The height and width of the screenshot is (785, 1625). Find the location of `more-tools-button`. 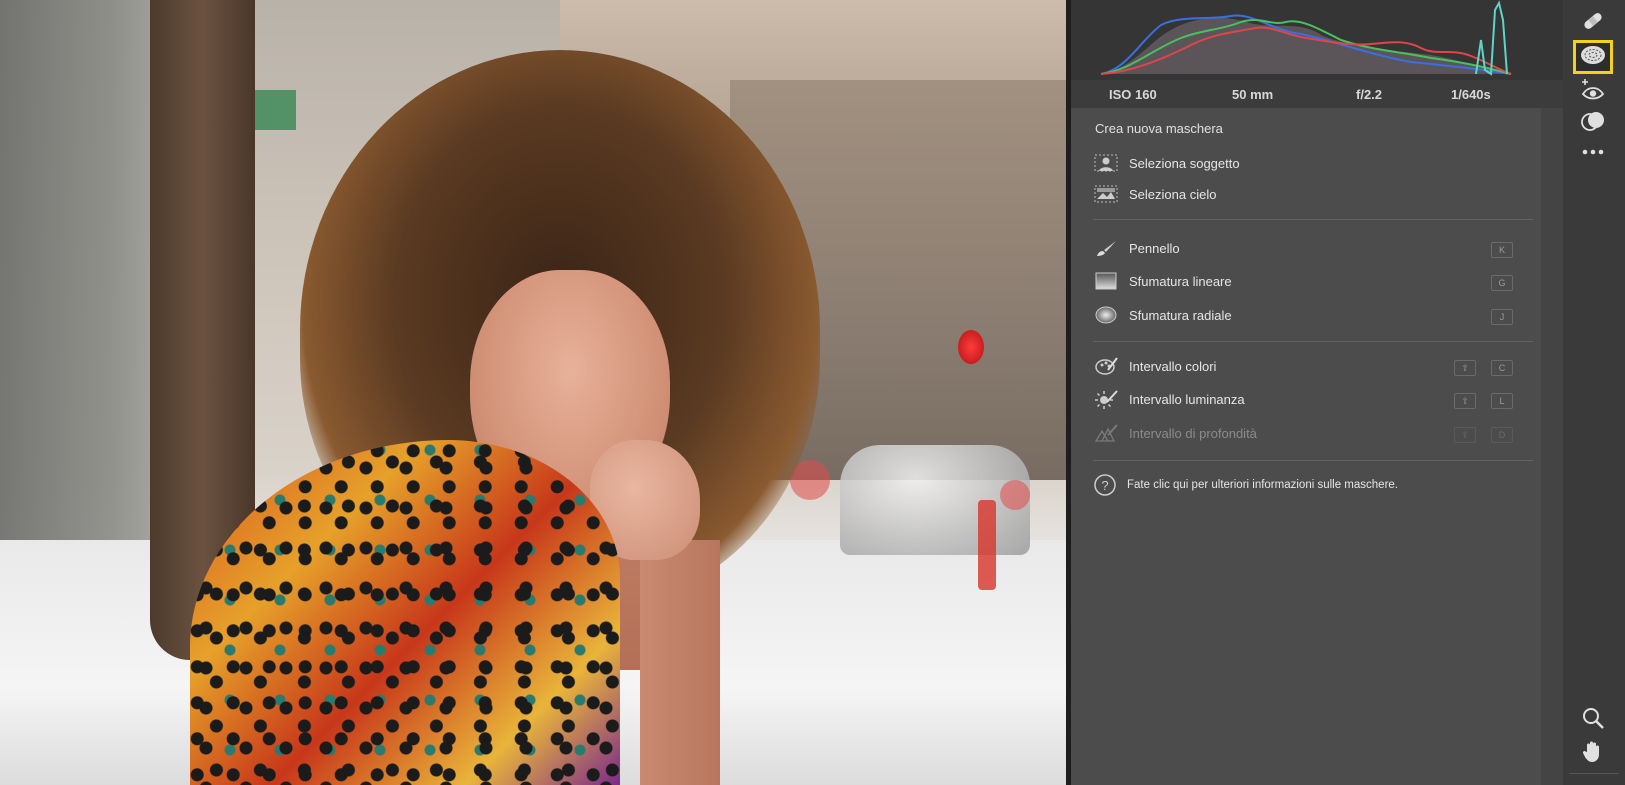

more-tools-button is located at coordinates (1593, 153).